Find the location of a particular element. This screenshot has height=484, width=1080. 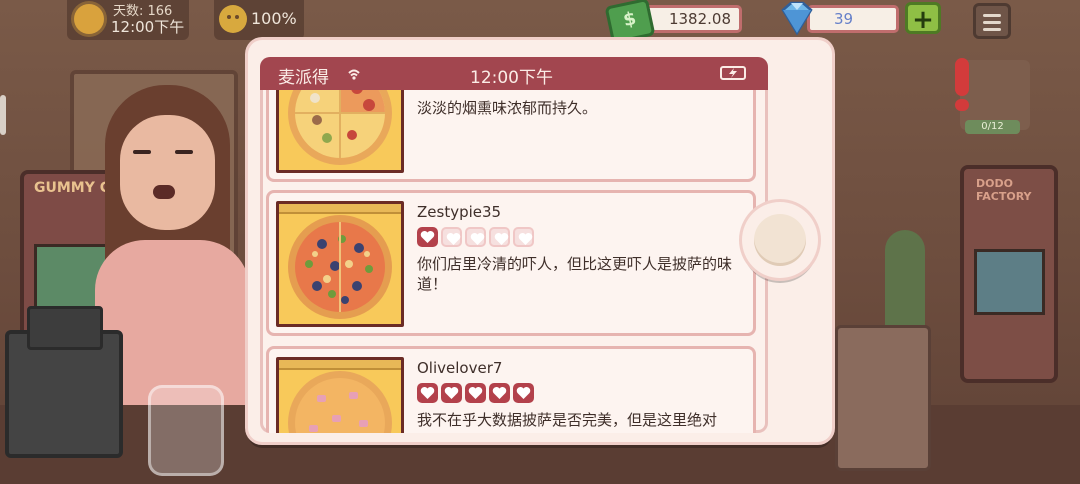

mood-face-icon is located at coordinates (233, 19).